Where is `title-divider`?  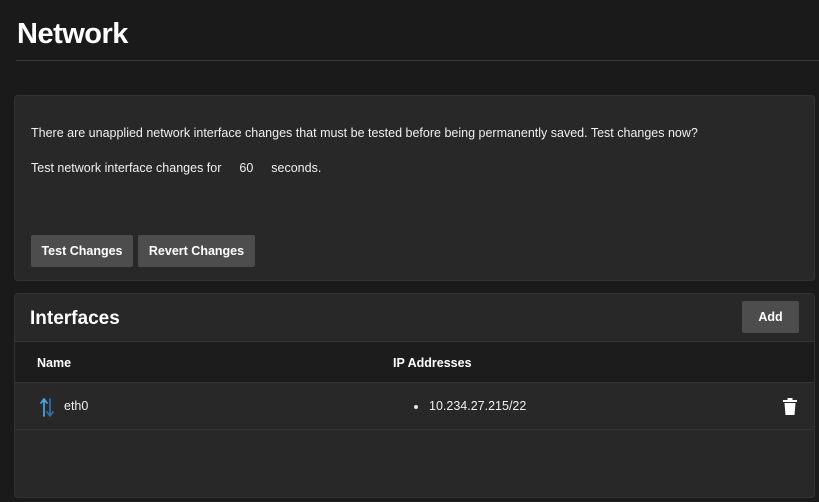
title-divider is located at coordinates (417, 60).